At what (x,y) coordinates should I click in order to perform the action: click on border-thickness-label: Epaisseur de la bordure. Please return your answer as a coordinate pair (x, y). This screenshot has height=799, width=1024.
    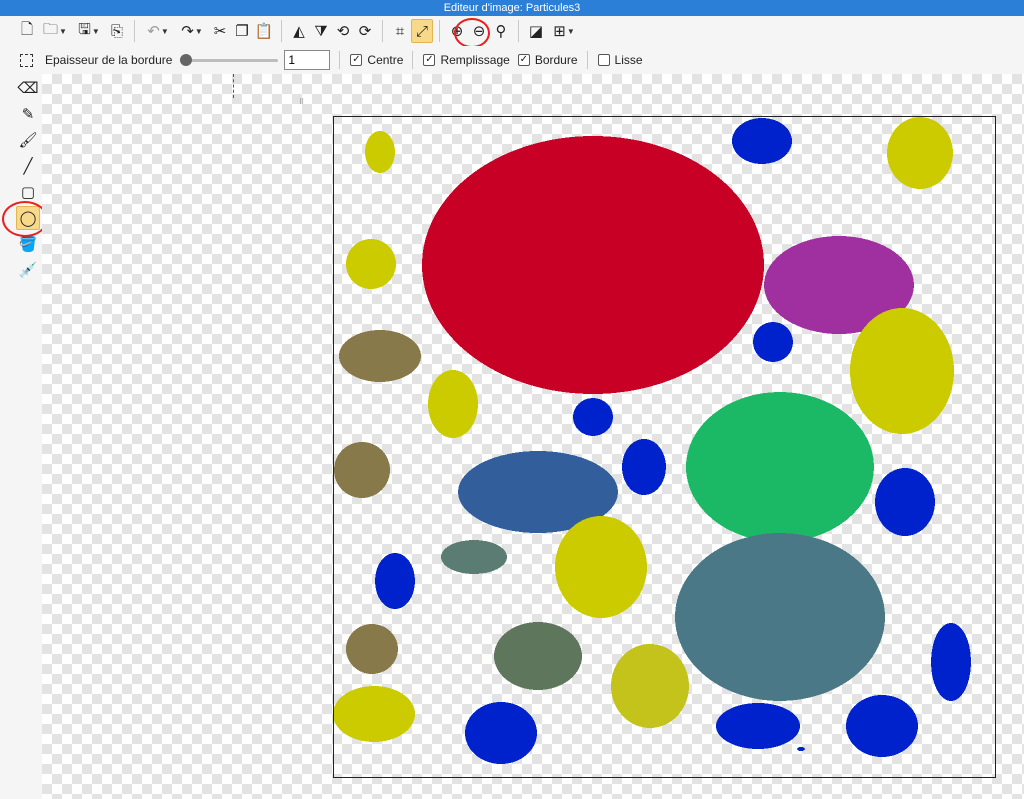
    Looking at the image, I should click on (109, 60).